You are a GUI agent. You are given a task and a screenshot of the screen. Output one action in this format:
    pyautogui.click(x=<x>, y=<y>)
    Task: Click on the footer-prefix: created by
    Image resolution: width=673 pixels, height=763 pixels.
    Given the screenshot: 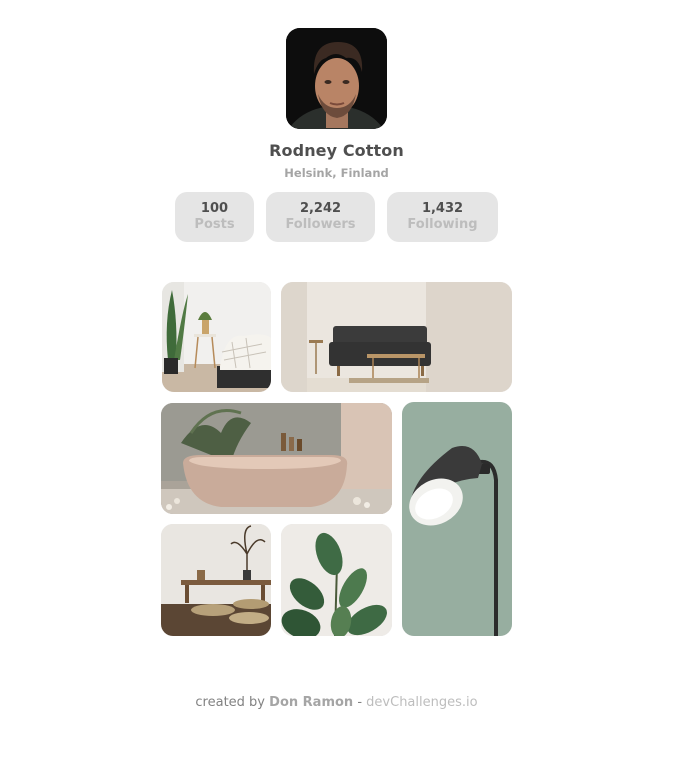 What is the action you would take?
    pyautogui.click(x=230, y=702)
    